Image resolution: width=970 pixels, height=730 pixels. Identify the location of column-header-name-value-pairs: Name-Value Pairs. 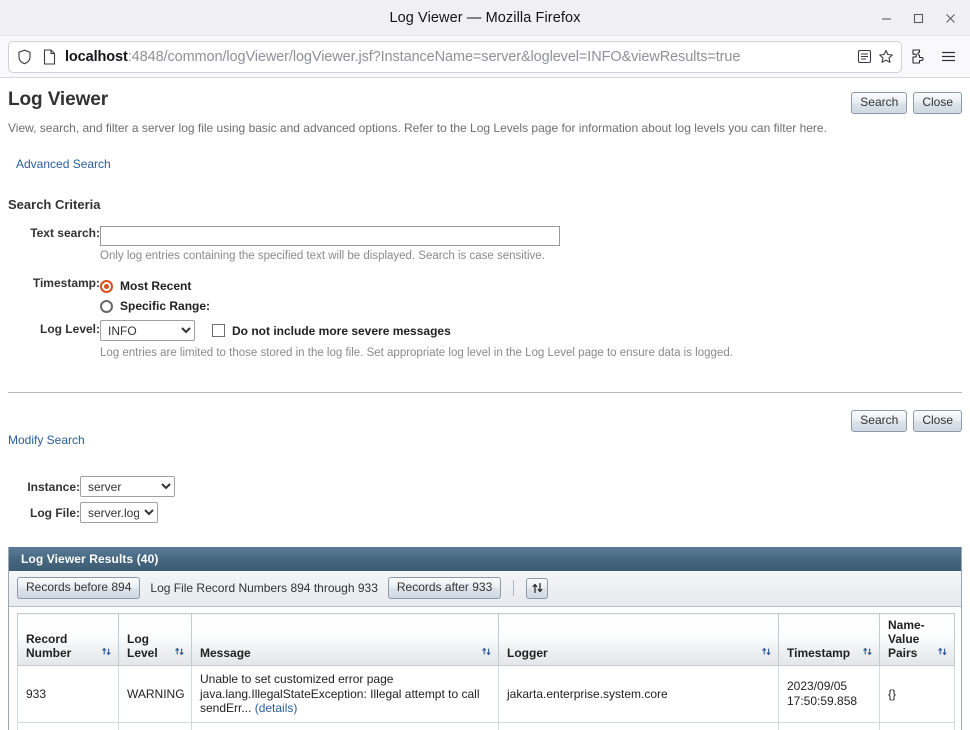
(917, 639).